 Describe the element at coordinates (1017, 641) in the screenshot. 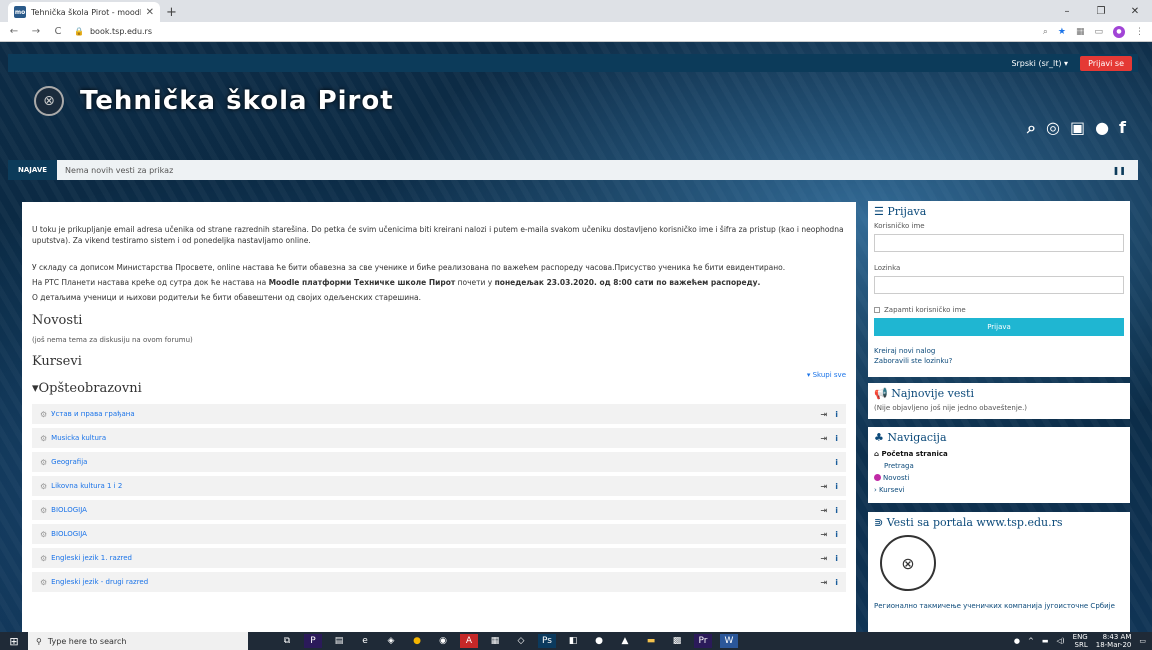

I see `tray-app-icon: ●` at that location.